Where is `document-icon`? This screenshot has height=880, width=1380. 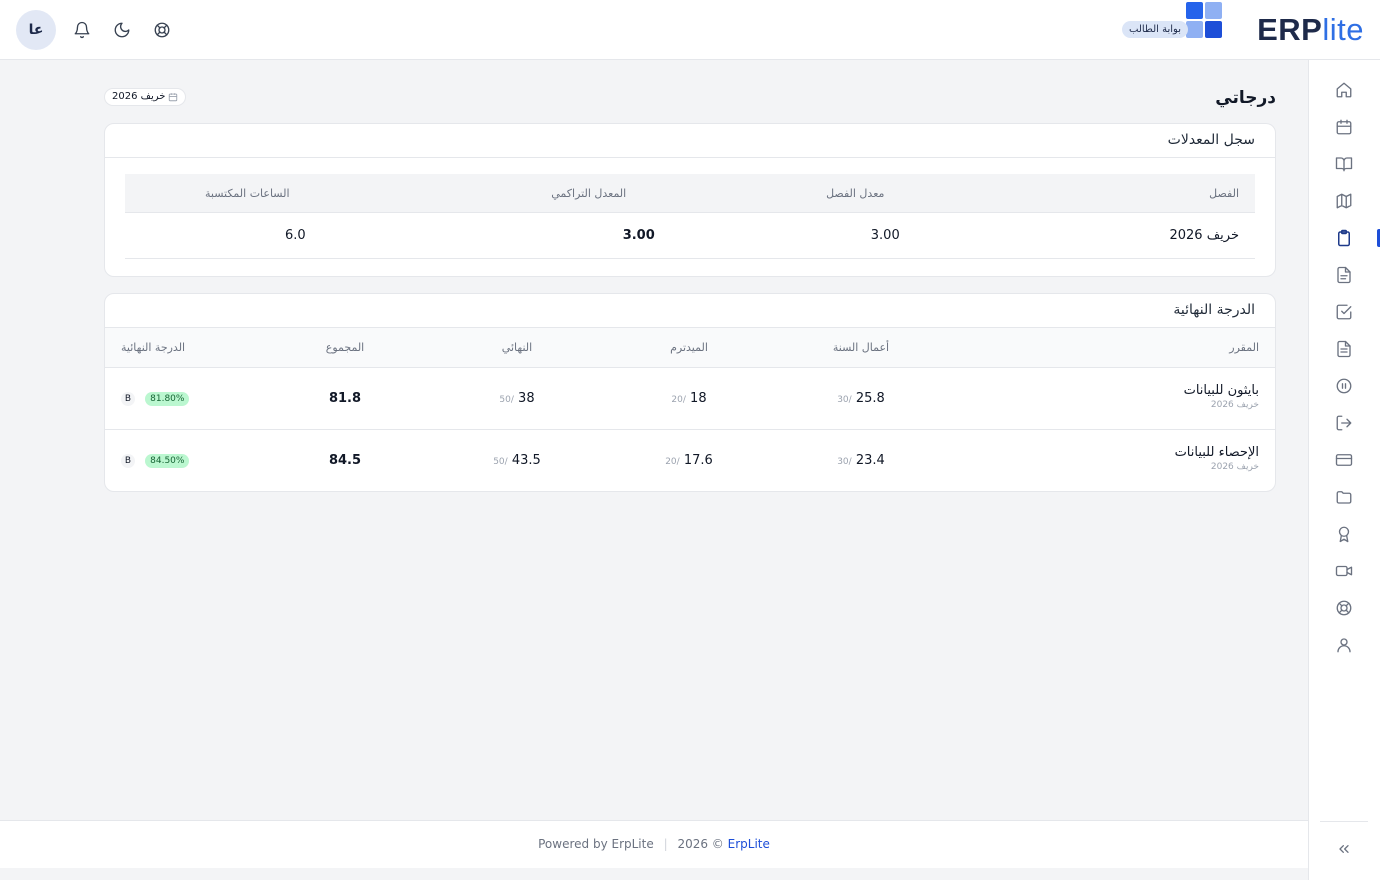 document-icon is located at coordinates (1344, 275).